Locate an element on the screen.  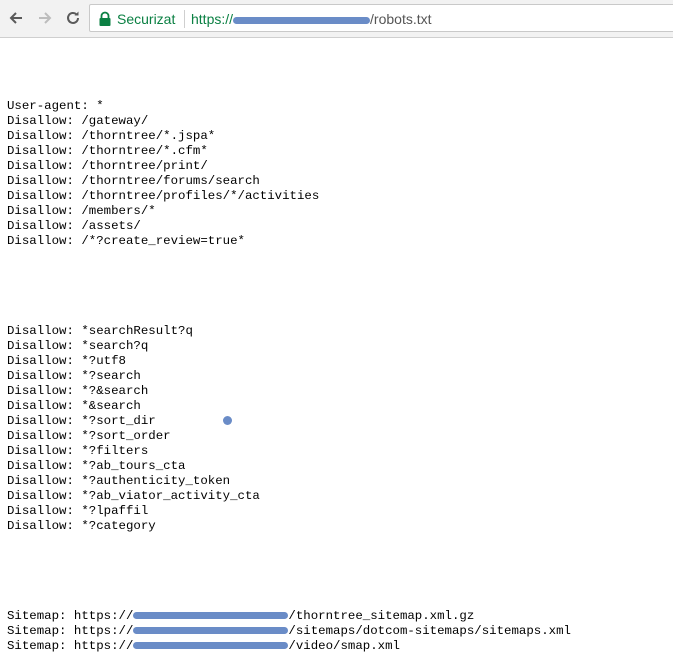
robots-line: Disallow: *?ab_tours_cta is located at coordinates (96, 466).